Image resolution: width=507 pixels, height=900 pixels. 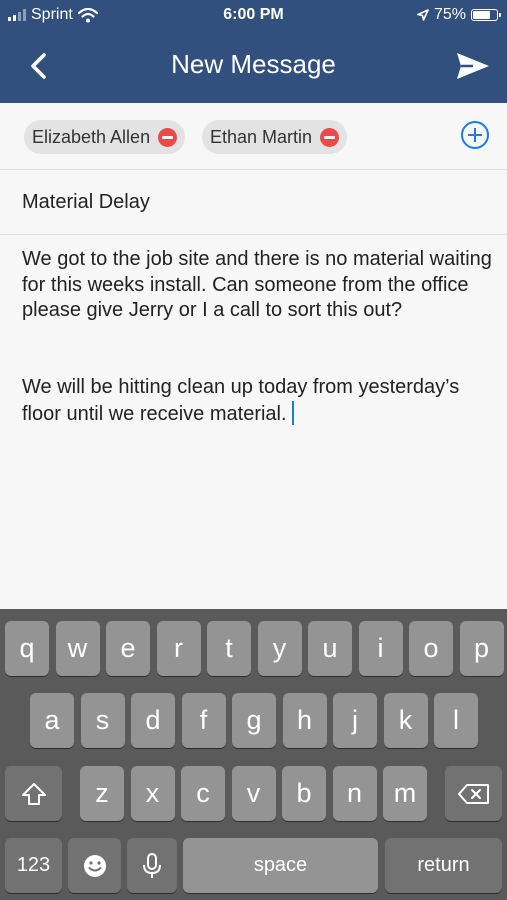 I want to click on battery-icon, so click(x=486, y=15).